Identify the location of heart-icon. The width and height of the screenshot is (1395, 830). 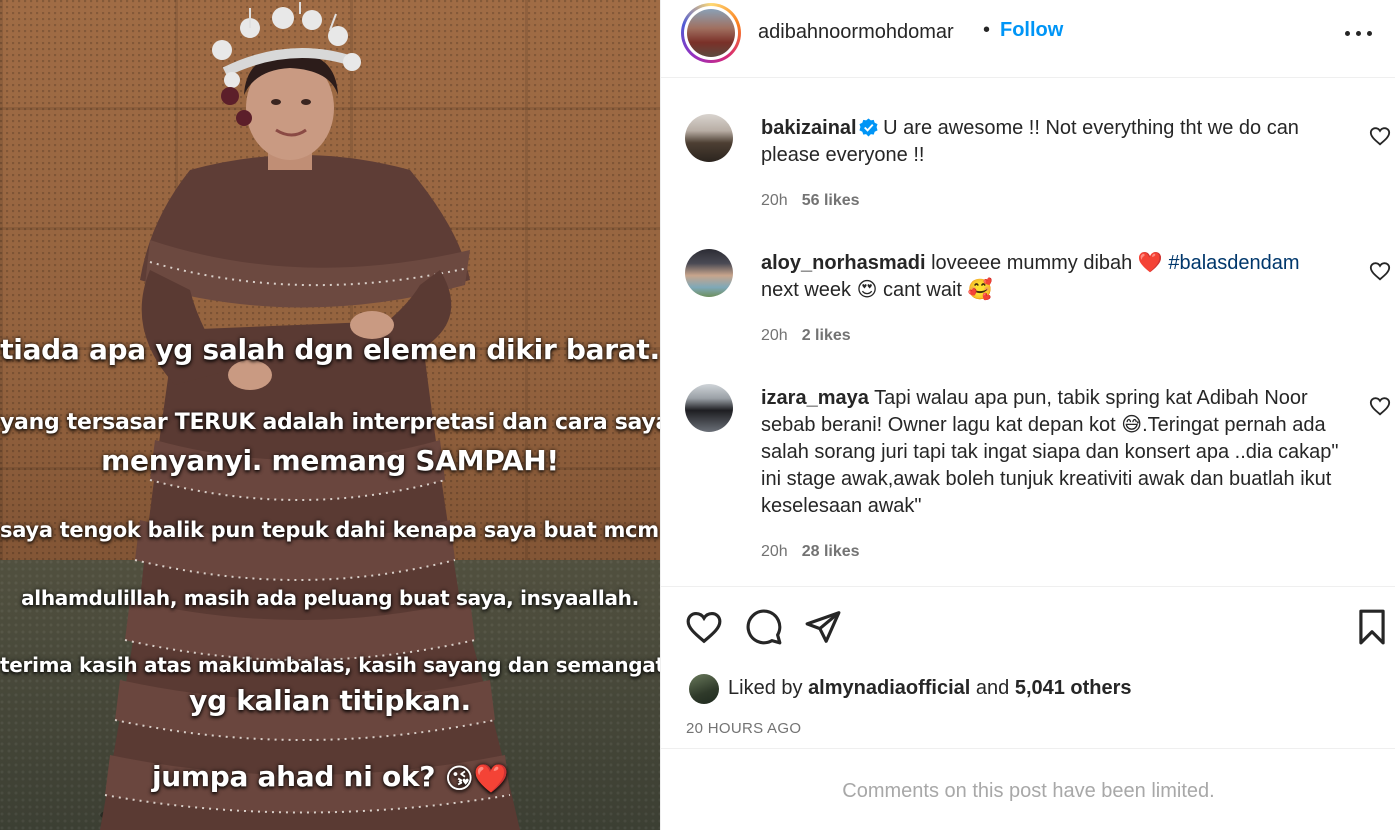
(704, 627).